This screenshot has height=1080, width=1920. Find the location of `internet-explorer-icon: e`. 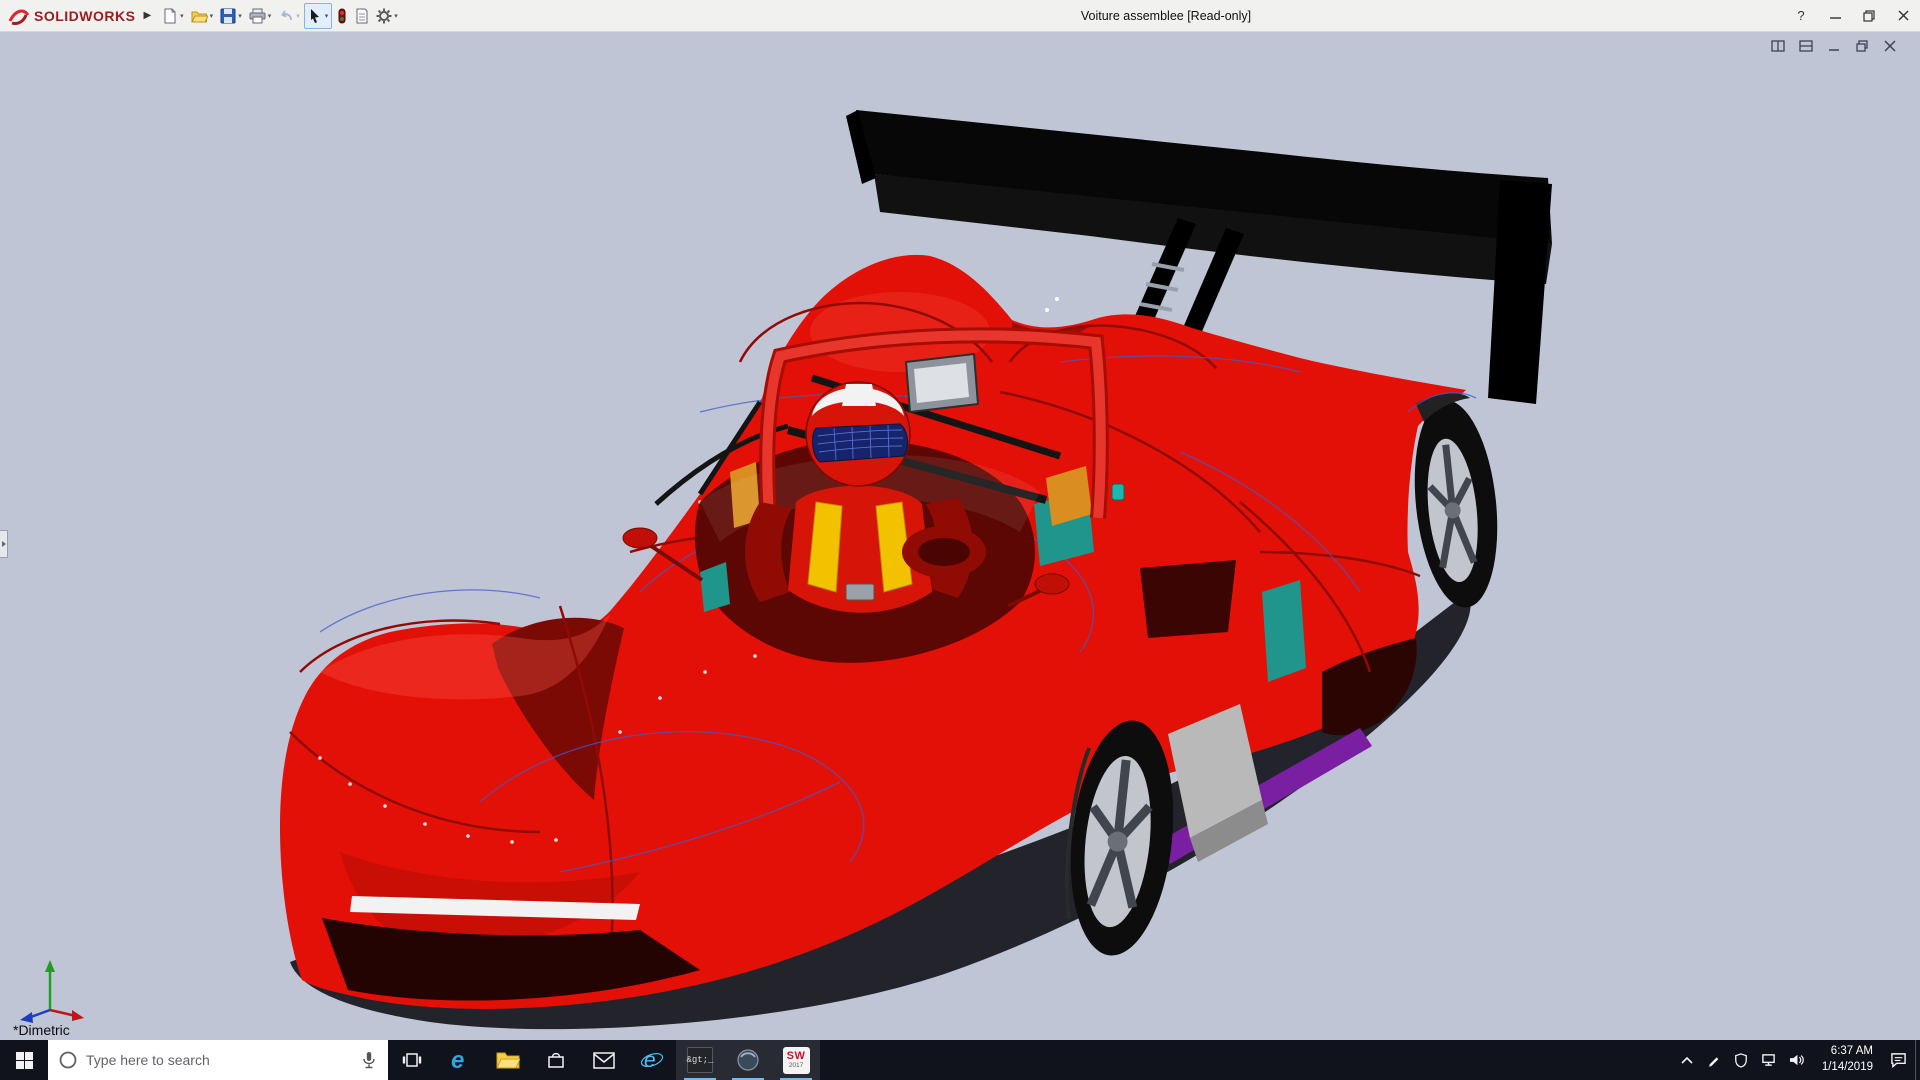

internet-explorer-icon: e is located at coordinates (652, 1060).